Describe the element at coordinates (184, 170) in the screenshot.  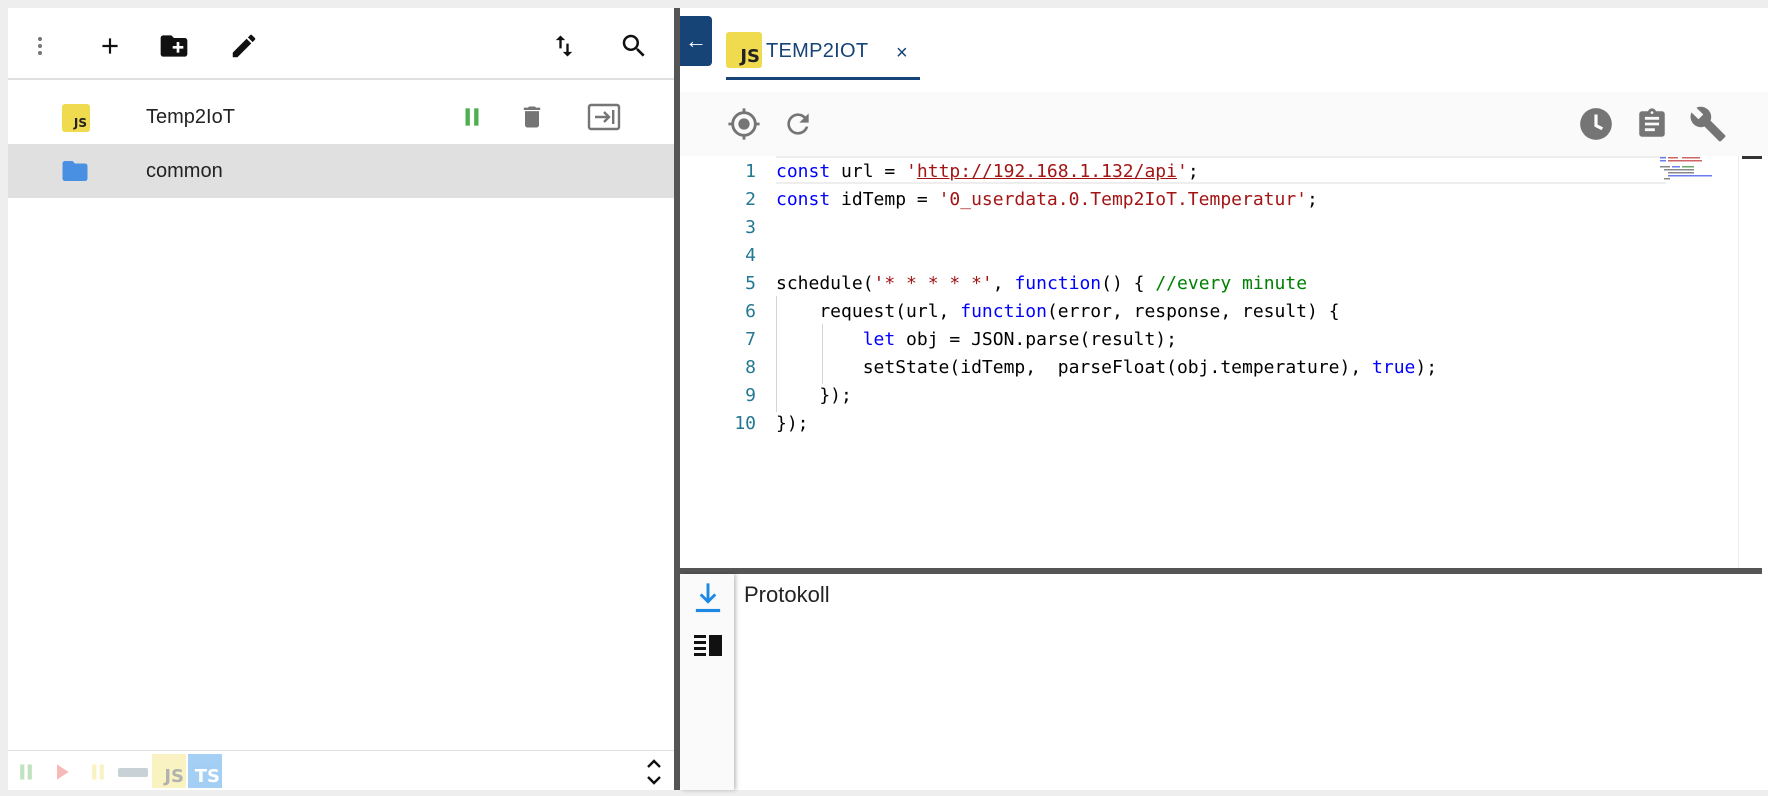
I see `folder-name: common` at that location.